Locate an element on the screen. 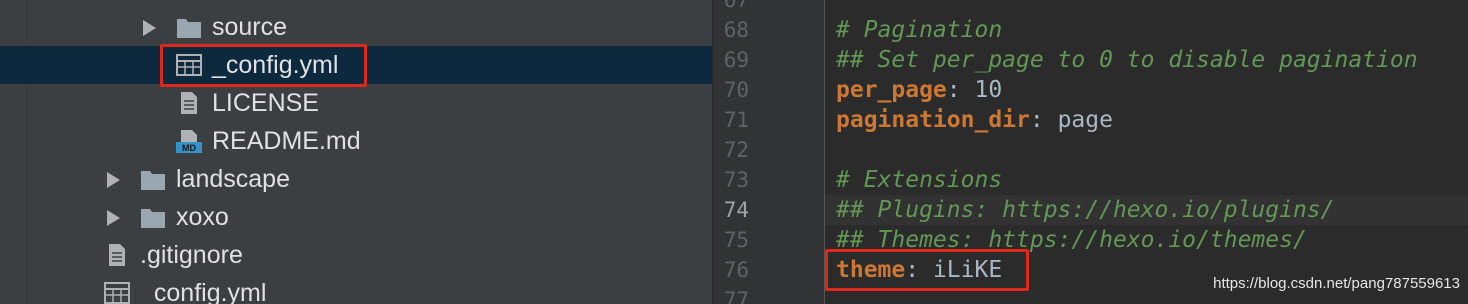 This screenshot has width=1468, height=304. tree-item-config-yml-root: _config.yml is located at coordinates (356, 289).